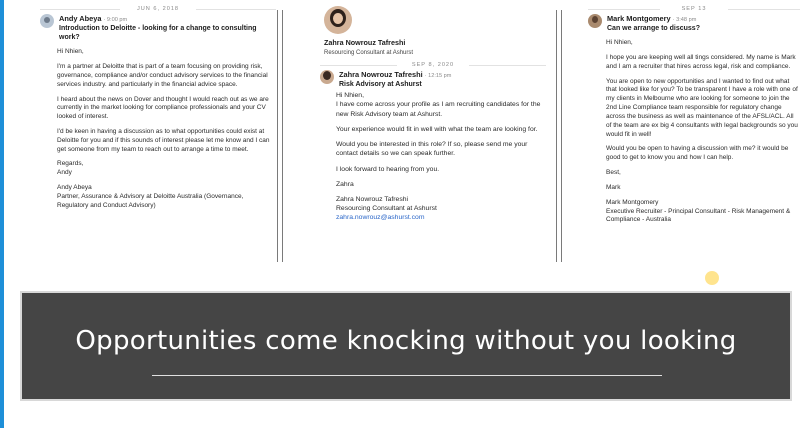 Image resolution: width=812 pixels, height=428 pixels. I want to click on sender-name-text: Zahra Nowrouz Tafreshi, so click(381, 74).